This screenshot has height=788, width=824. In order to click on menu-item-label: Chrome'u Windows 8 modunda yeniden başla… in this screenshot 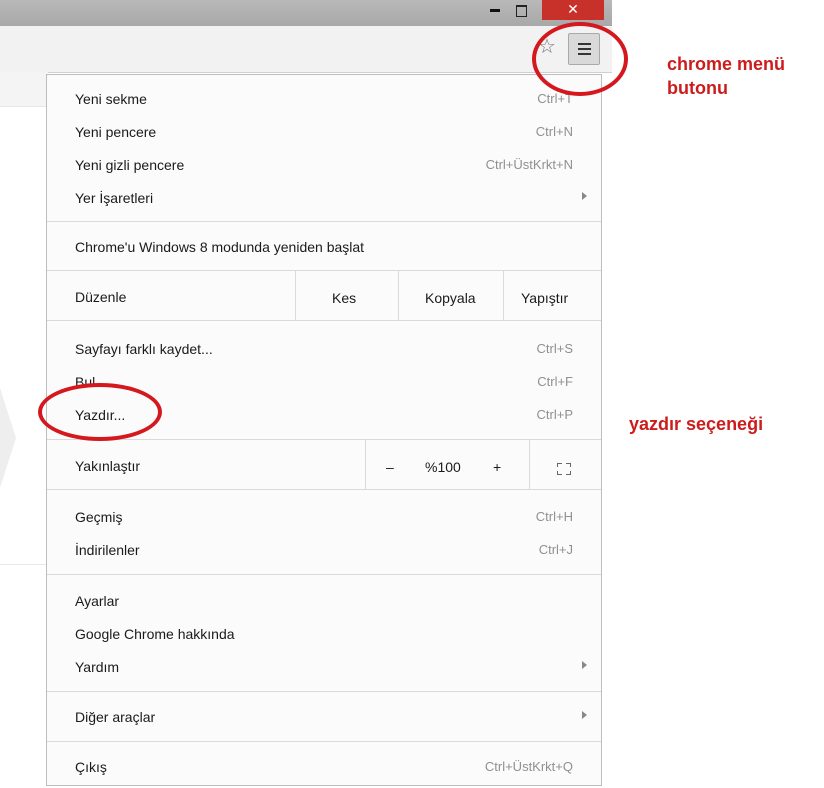, I will do `click(220, 247)`.